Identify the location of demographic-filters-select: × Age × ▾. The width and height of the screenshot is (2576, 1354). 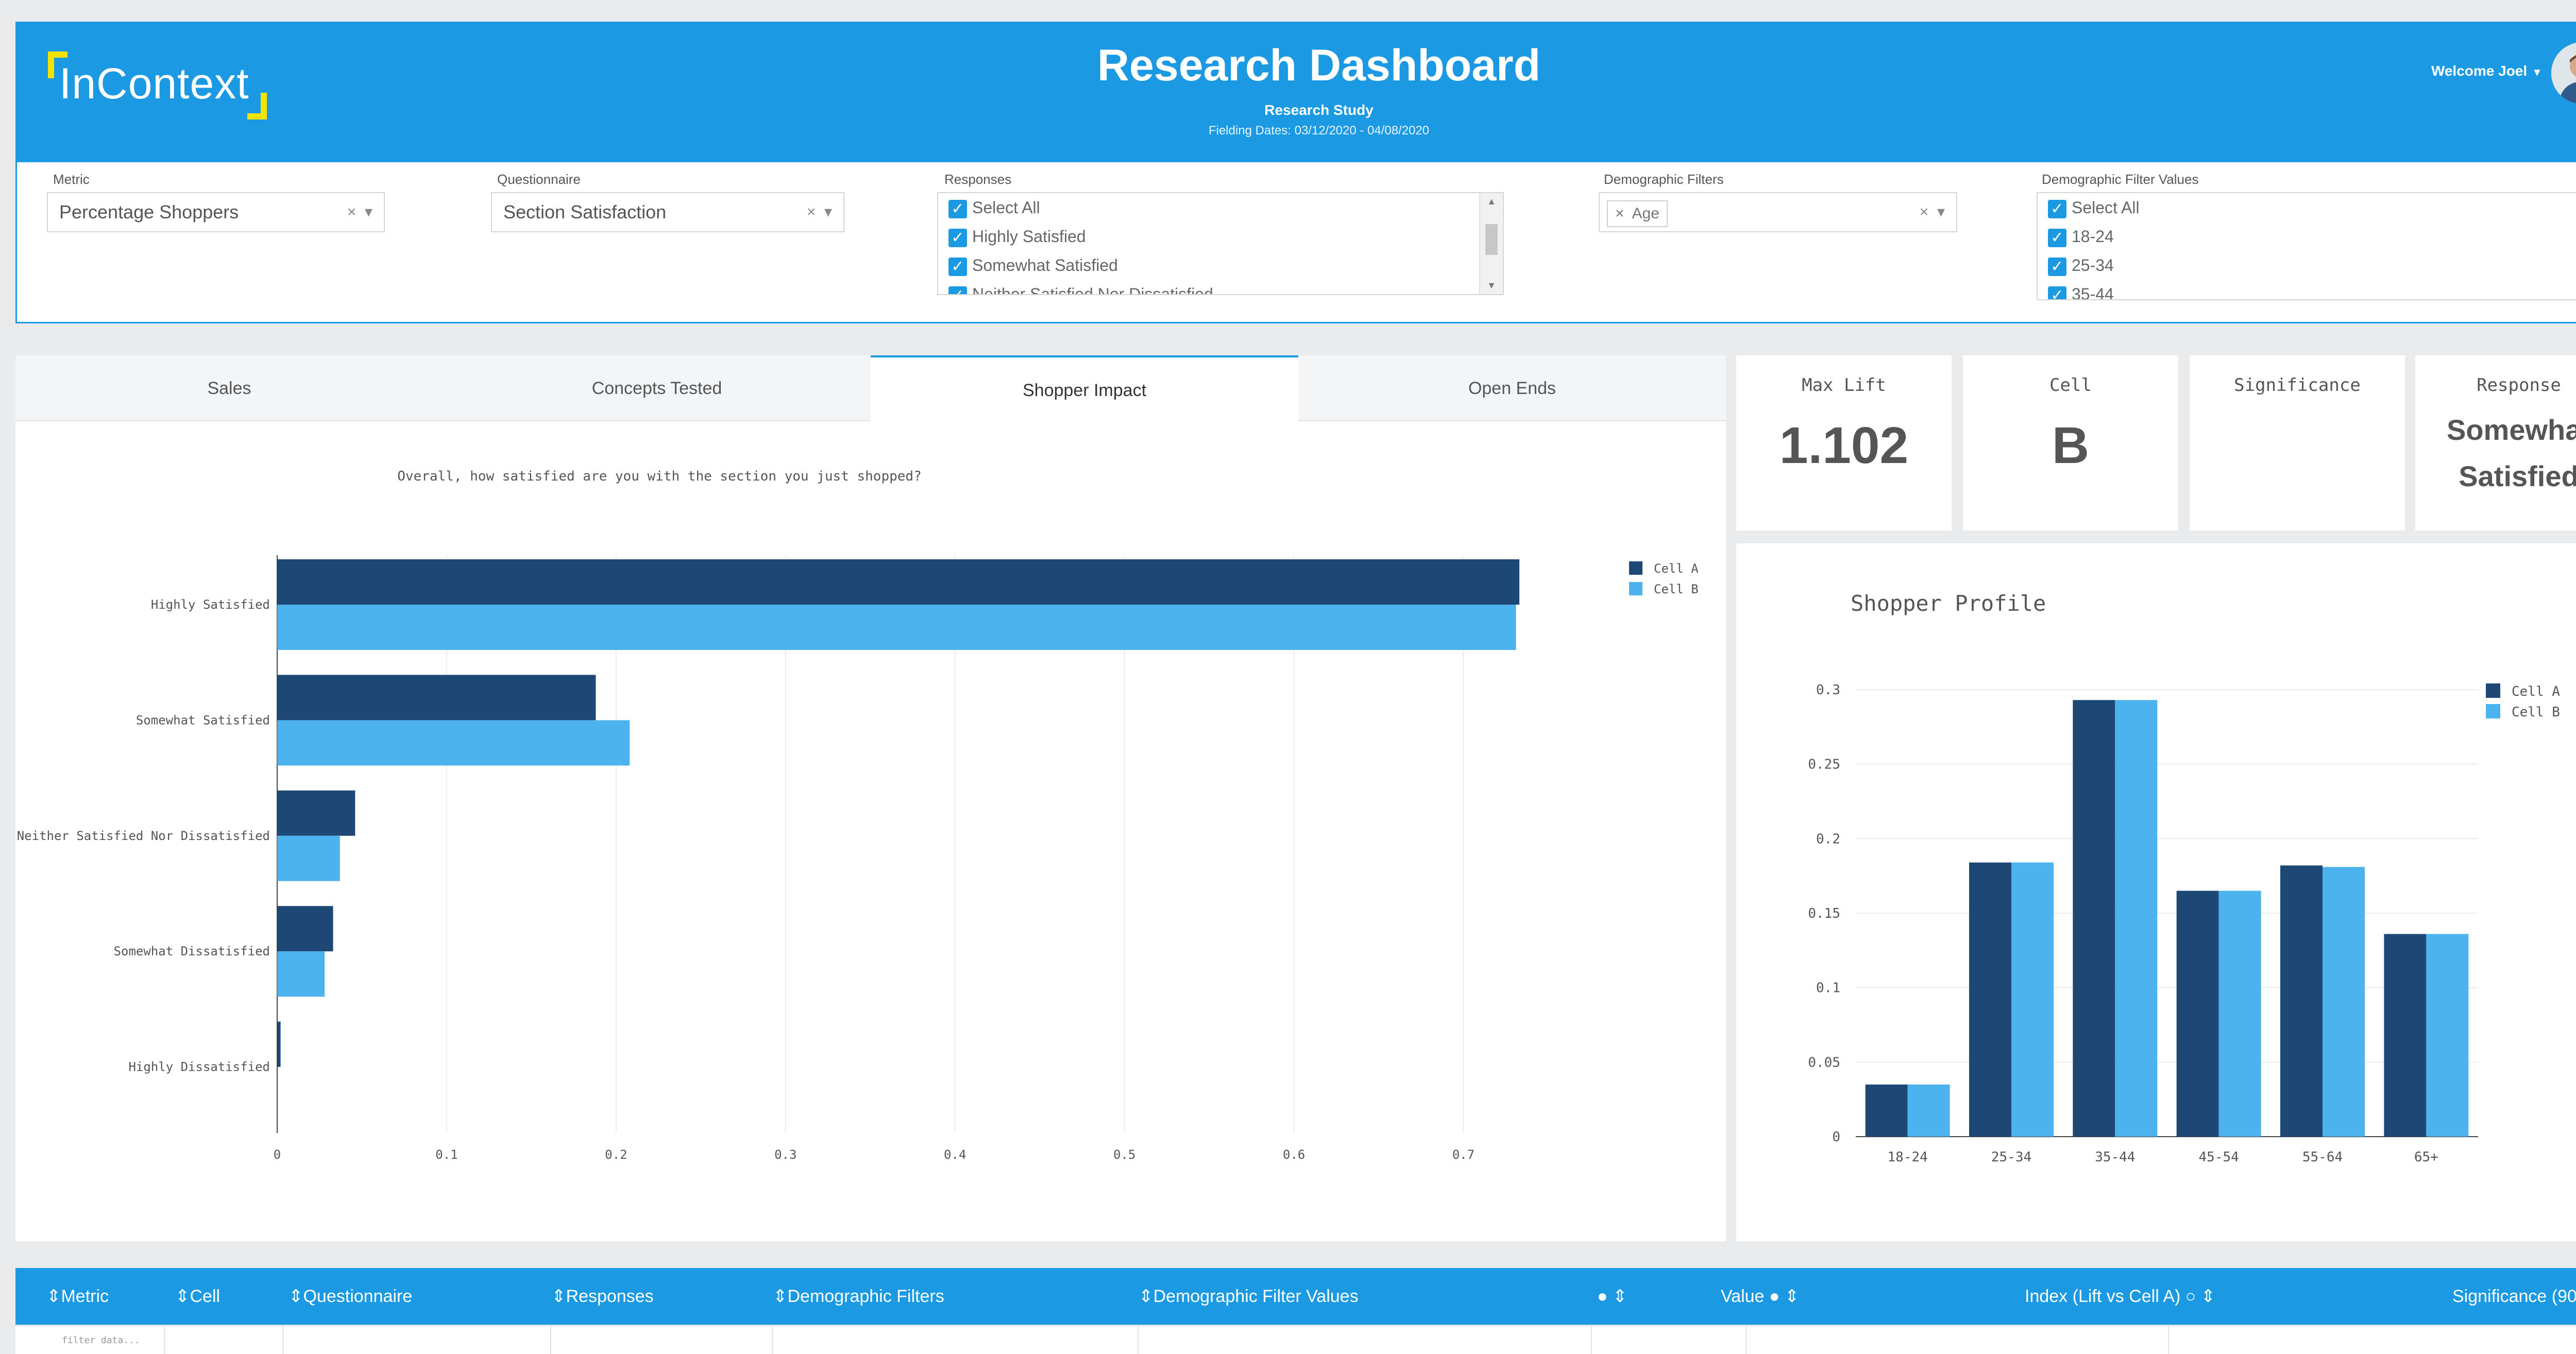
(1778, 212).